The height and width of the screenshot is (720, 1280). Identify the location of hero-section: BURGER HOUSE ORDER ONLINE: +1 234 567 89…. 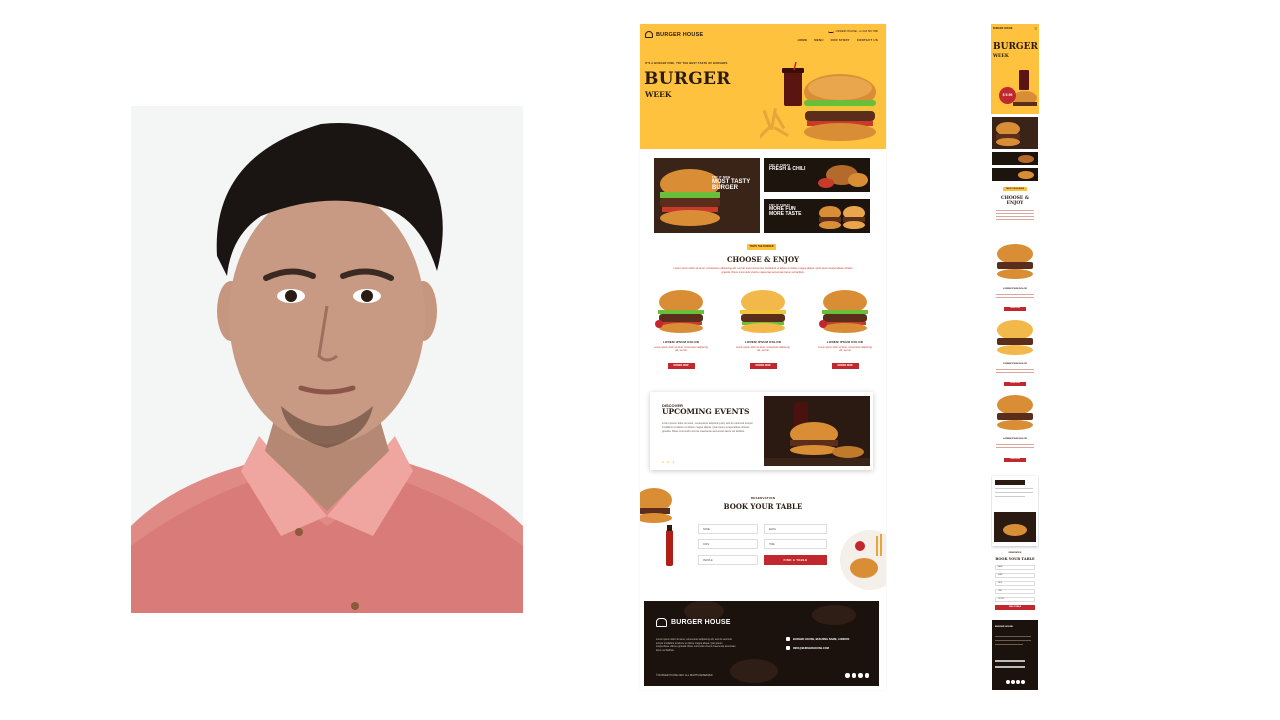
(763, 86).